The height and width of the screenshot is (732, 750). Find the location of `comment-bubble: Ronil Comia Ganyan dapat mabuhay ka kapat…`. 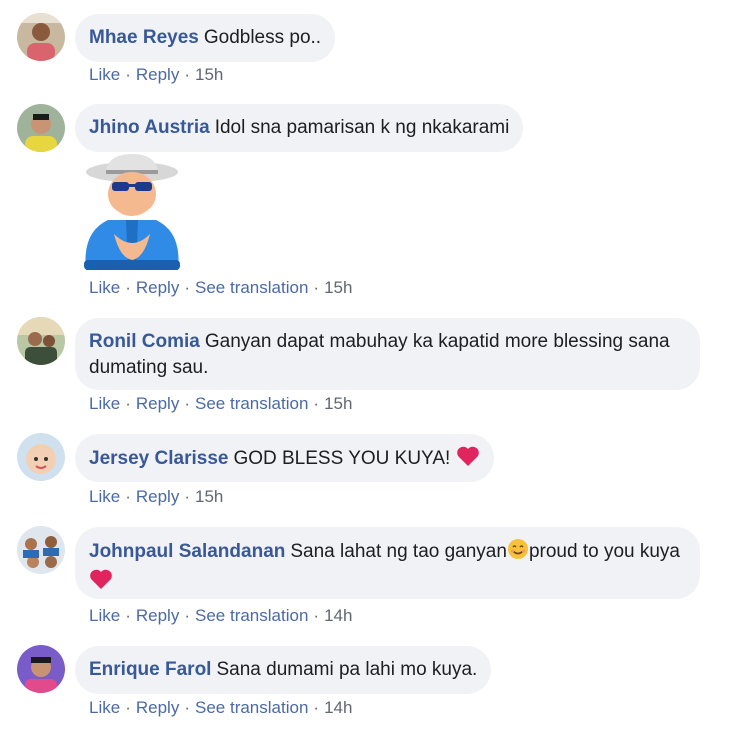

comment-bubble: Ronil Comia Ganyan dapat mabuhay ka kapat… is located at coordinates (387, 354).